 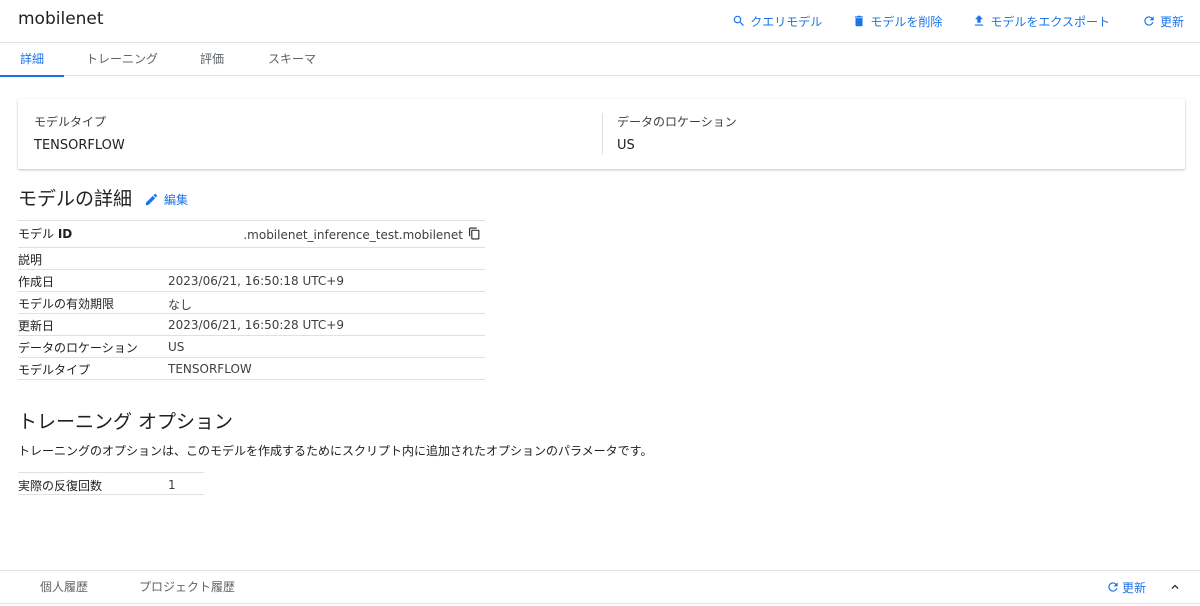 What do you see at coordinates (75, 199) in the screenshot?
I see `model-details-title: モデルの詳細` at bounding box center [75, 199].